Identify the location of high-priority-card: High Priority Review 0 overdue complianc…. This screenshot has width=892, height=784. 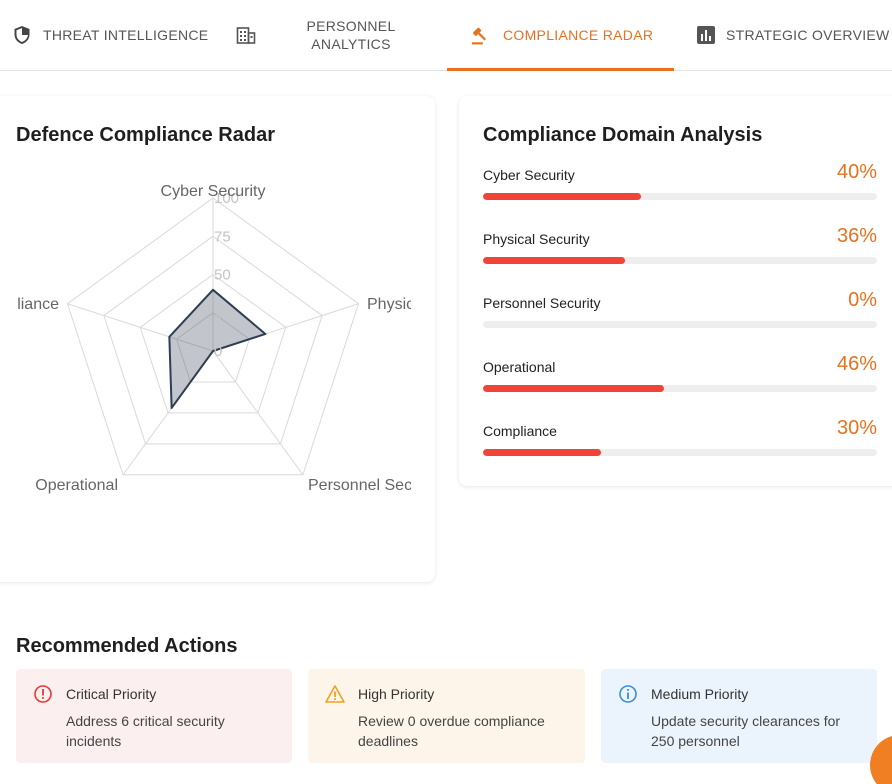
(446, 716).